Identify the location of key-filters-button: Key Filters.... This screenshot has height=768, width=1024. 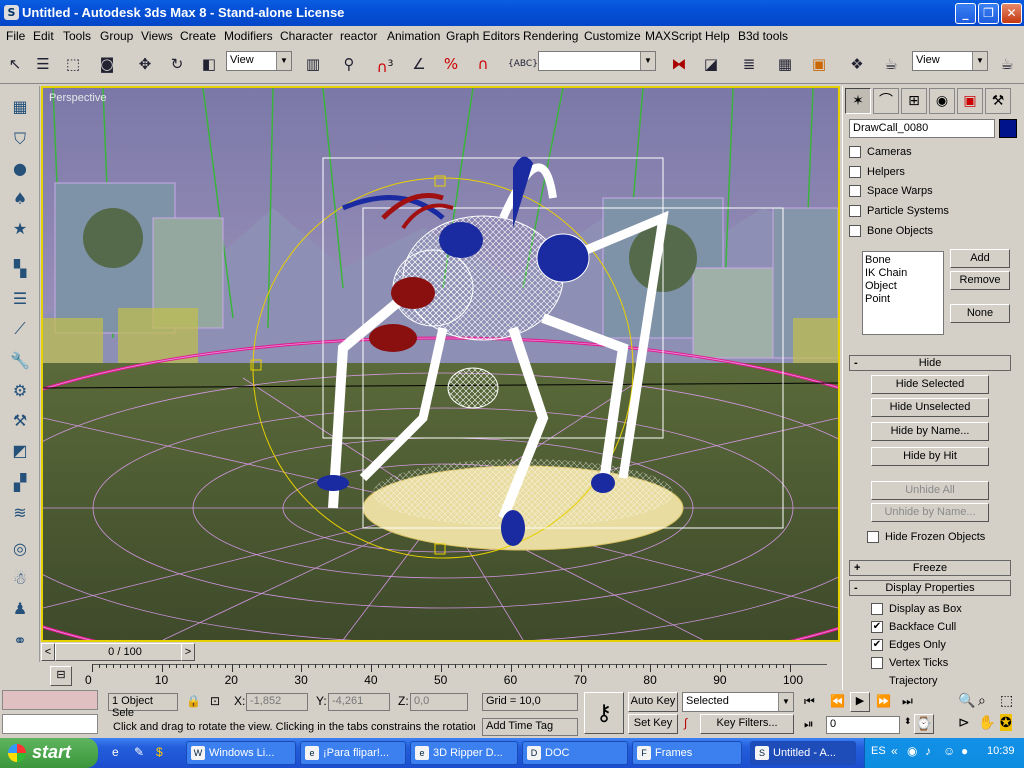
(747, 724).